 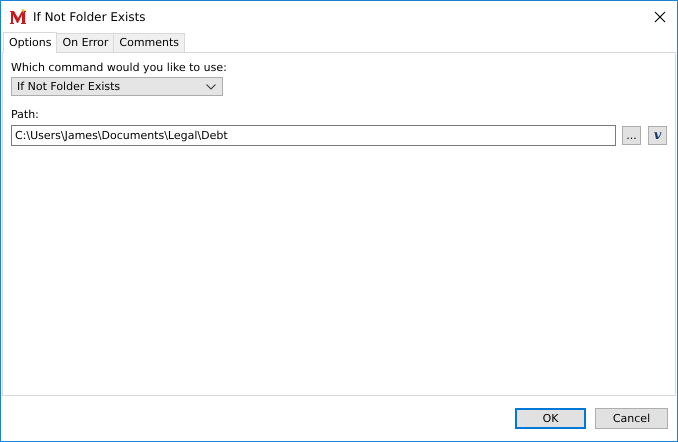 What do you see at coordinates (85, 42) in the screenshot?
I see `tab: On Error` at bounding box center [85, 42].